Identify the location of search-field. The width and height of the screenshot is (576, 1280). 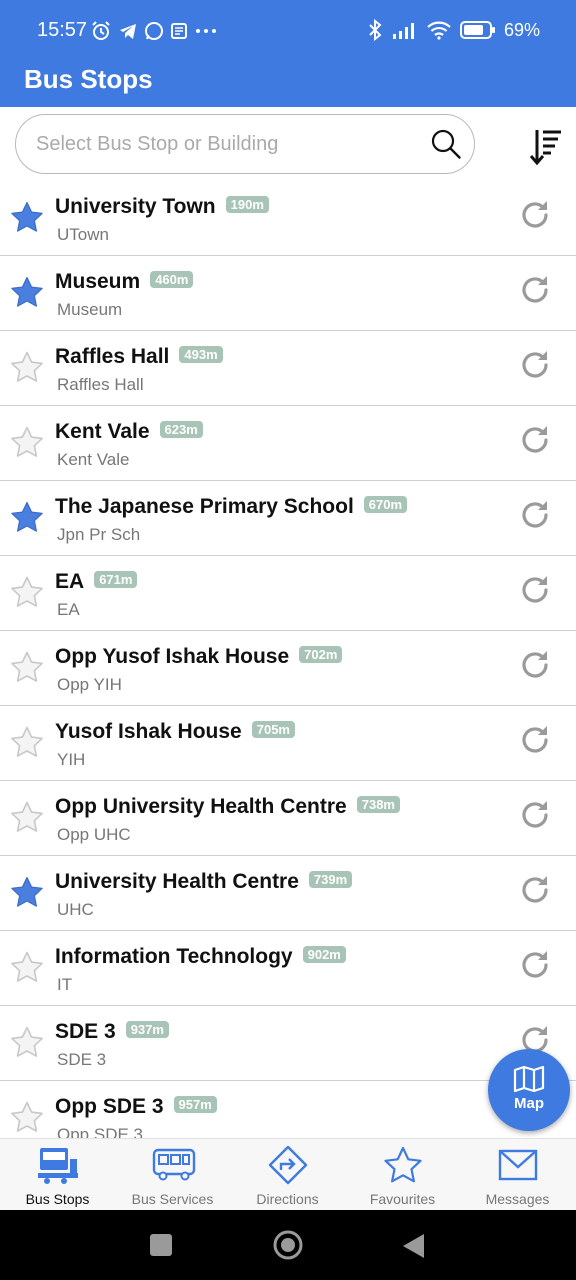
(245, 144).